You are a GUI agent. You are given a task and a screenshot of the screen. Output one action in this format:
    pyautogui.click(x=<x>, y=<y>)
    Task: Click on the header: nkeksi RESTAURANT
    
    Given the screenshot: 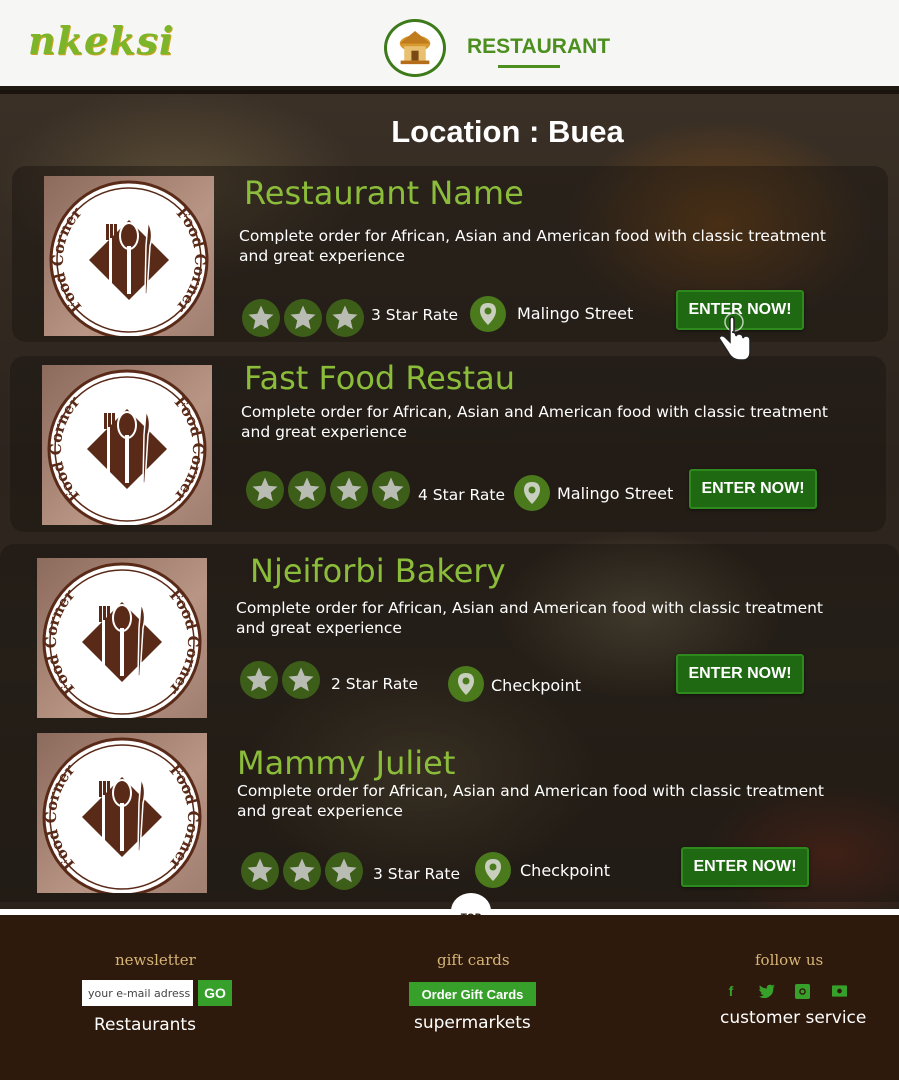 What is the action you would take?
    pyautogui.click(x=449, y=45)
    